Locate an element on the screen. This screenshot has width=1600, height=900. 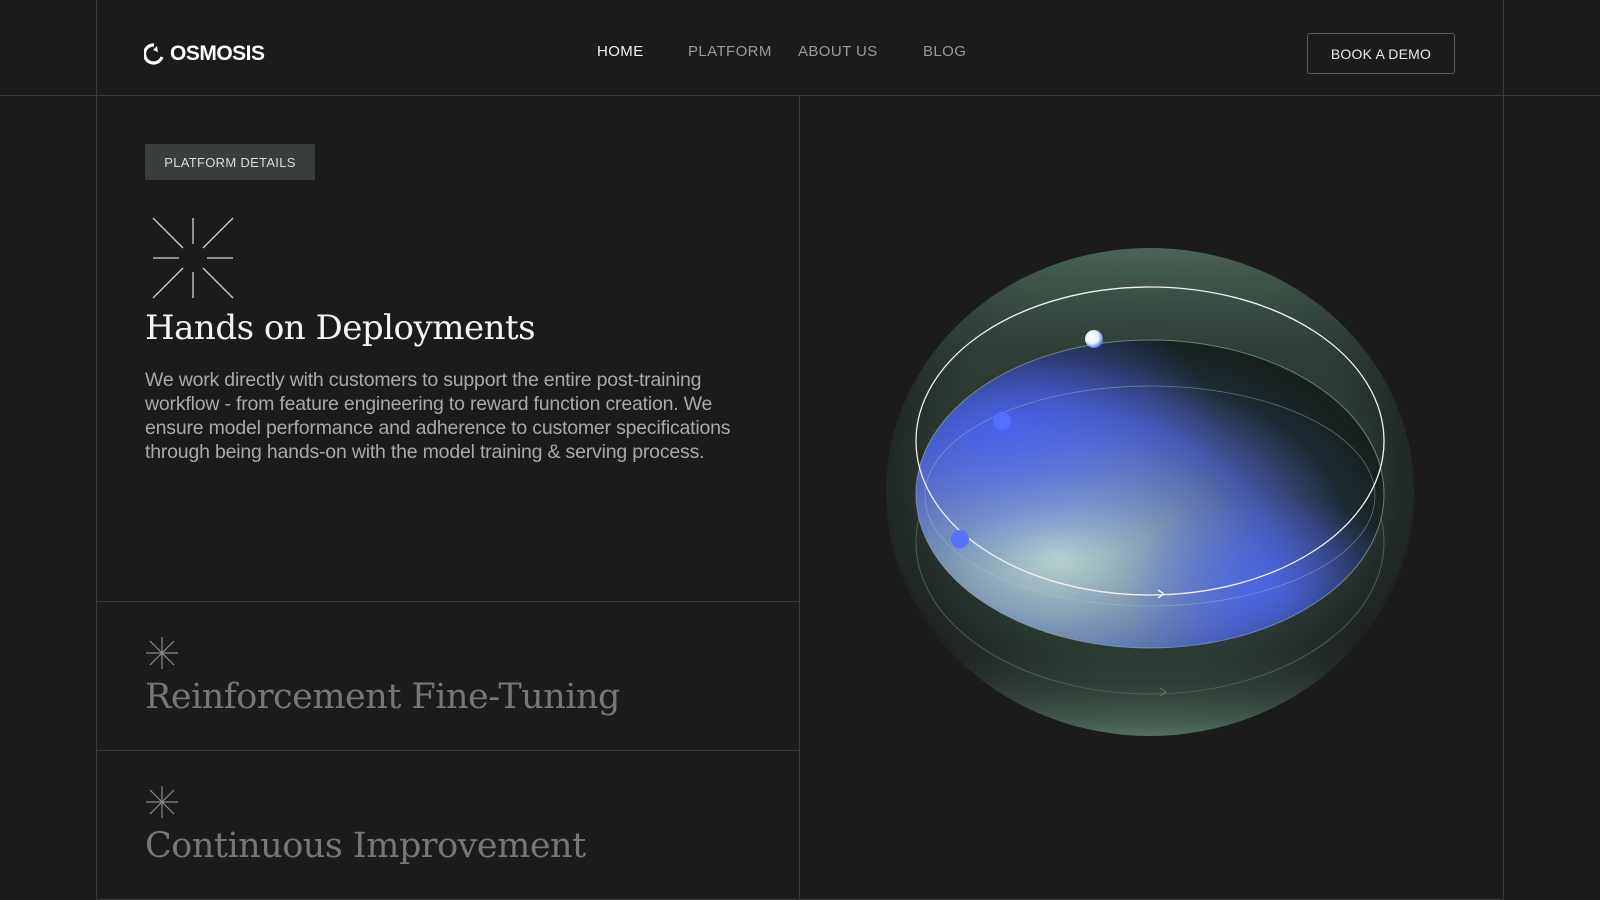
nav-blog: BLOG is located at coordinates (944, 51).